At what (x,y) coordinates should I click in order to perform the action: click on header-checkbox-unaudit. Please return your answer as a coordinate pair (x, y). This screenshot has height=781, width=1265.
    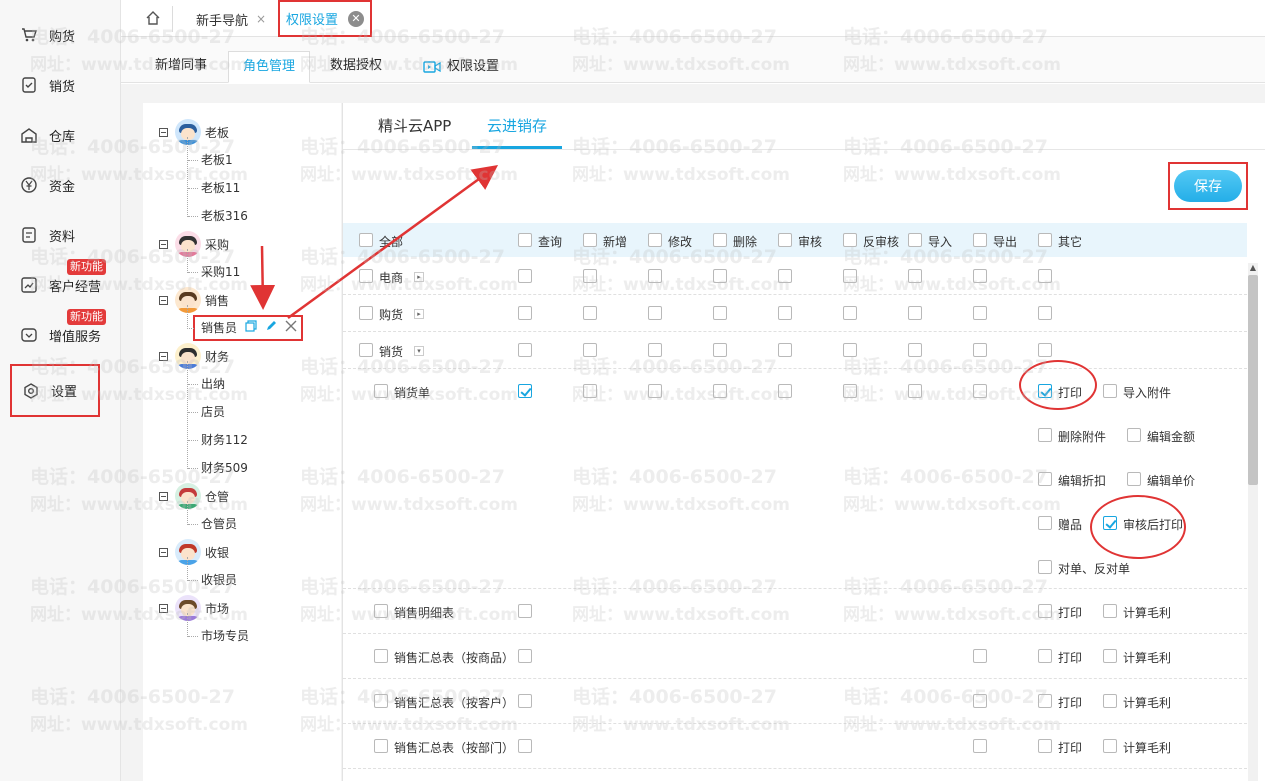
    Looking at the image, I should click on (850, 240).